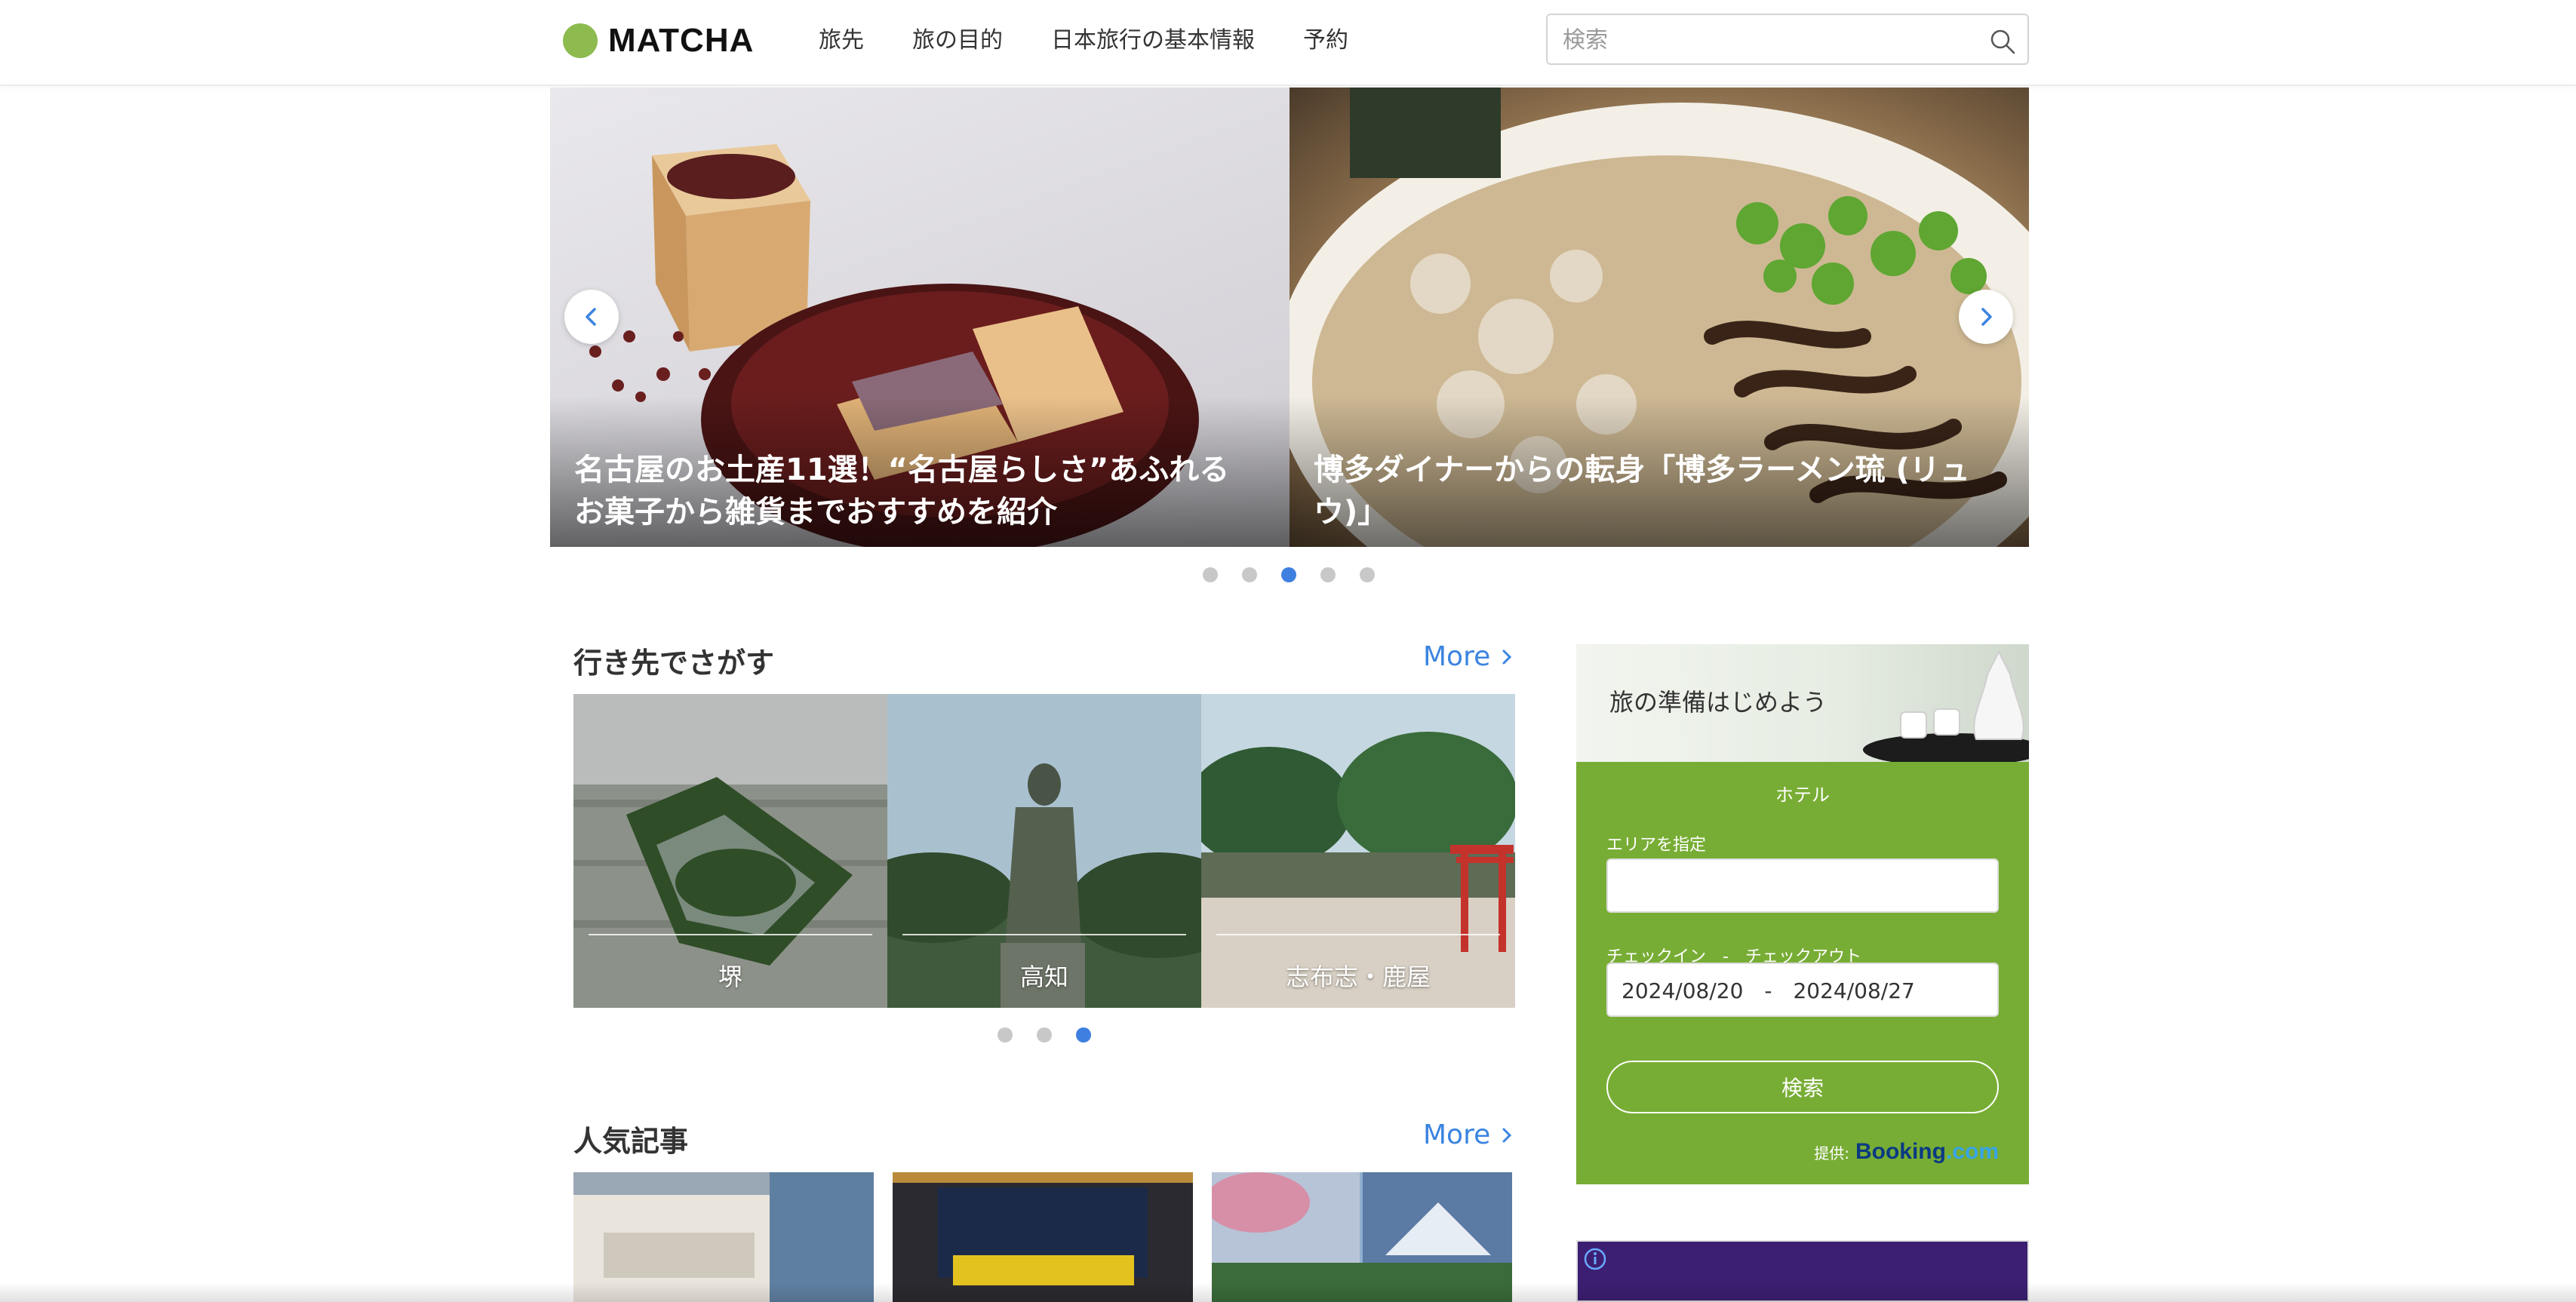 This screenshot has width=2576, height=1302. I want to click on search-box, so click(1787, 39).